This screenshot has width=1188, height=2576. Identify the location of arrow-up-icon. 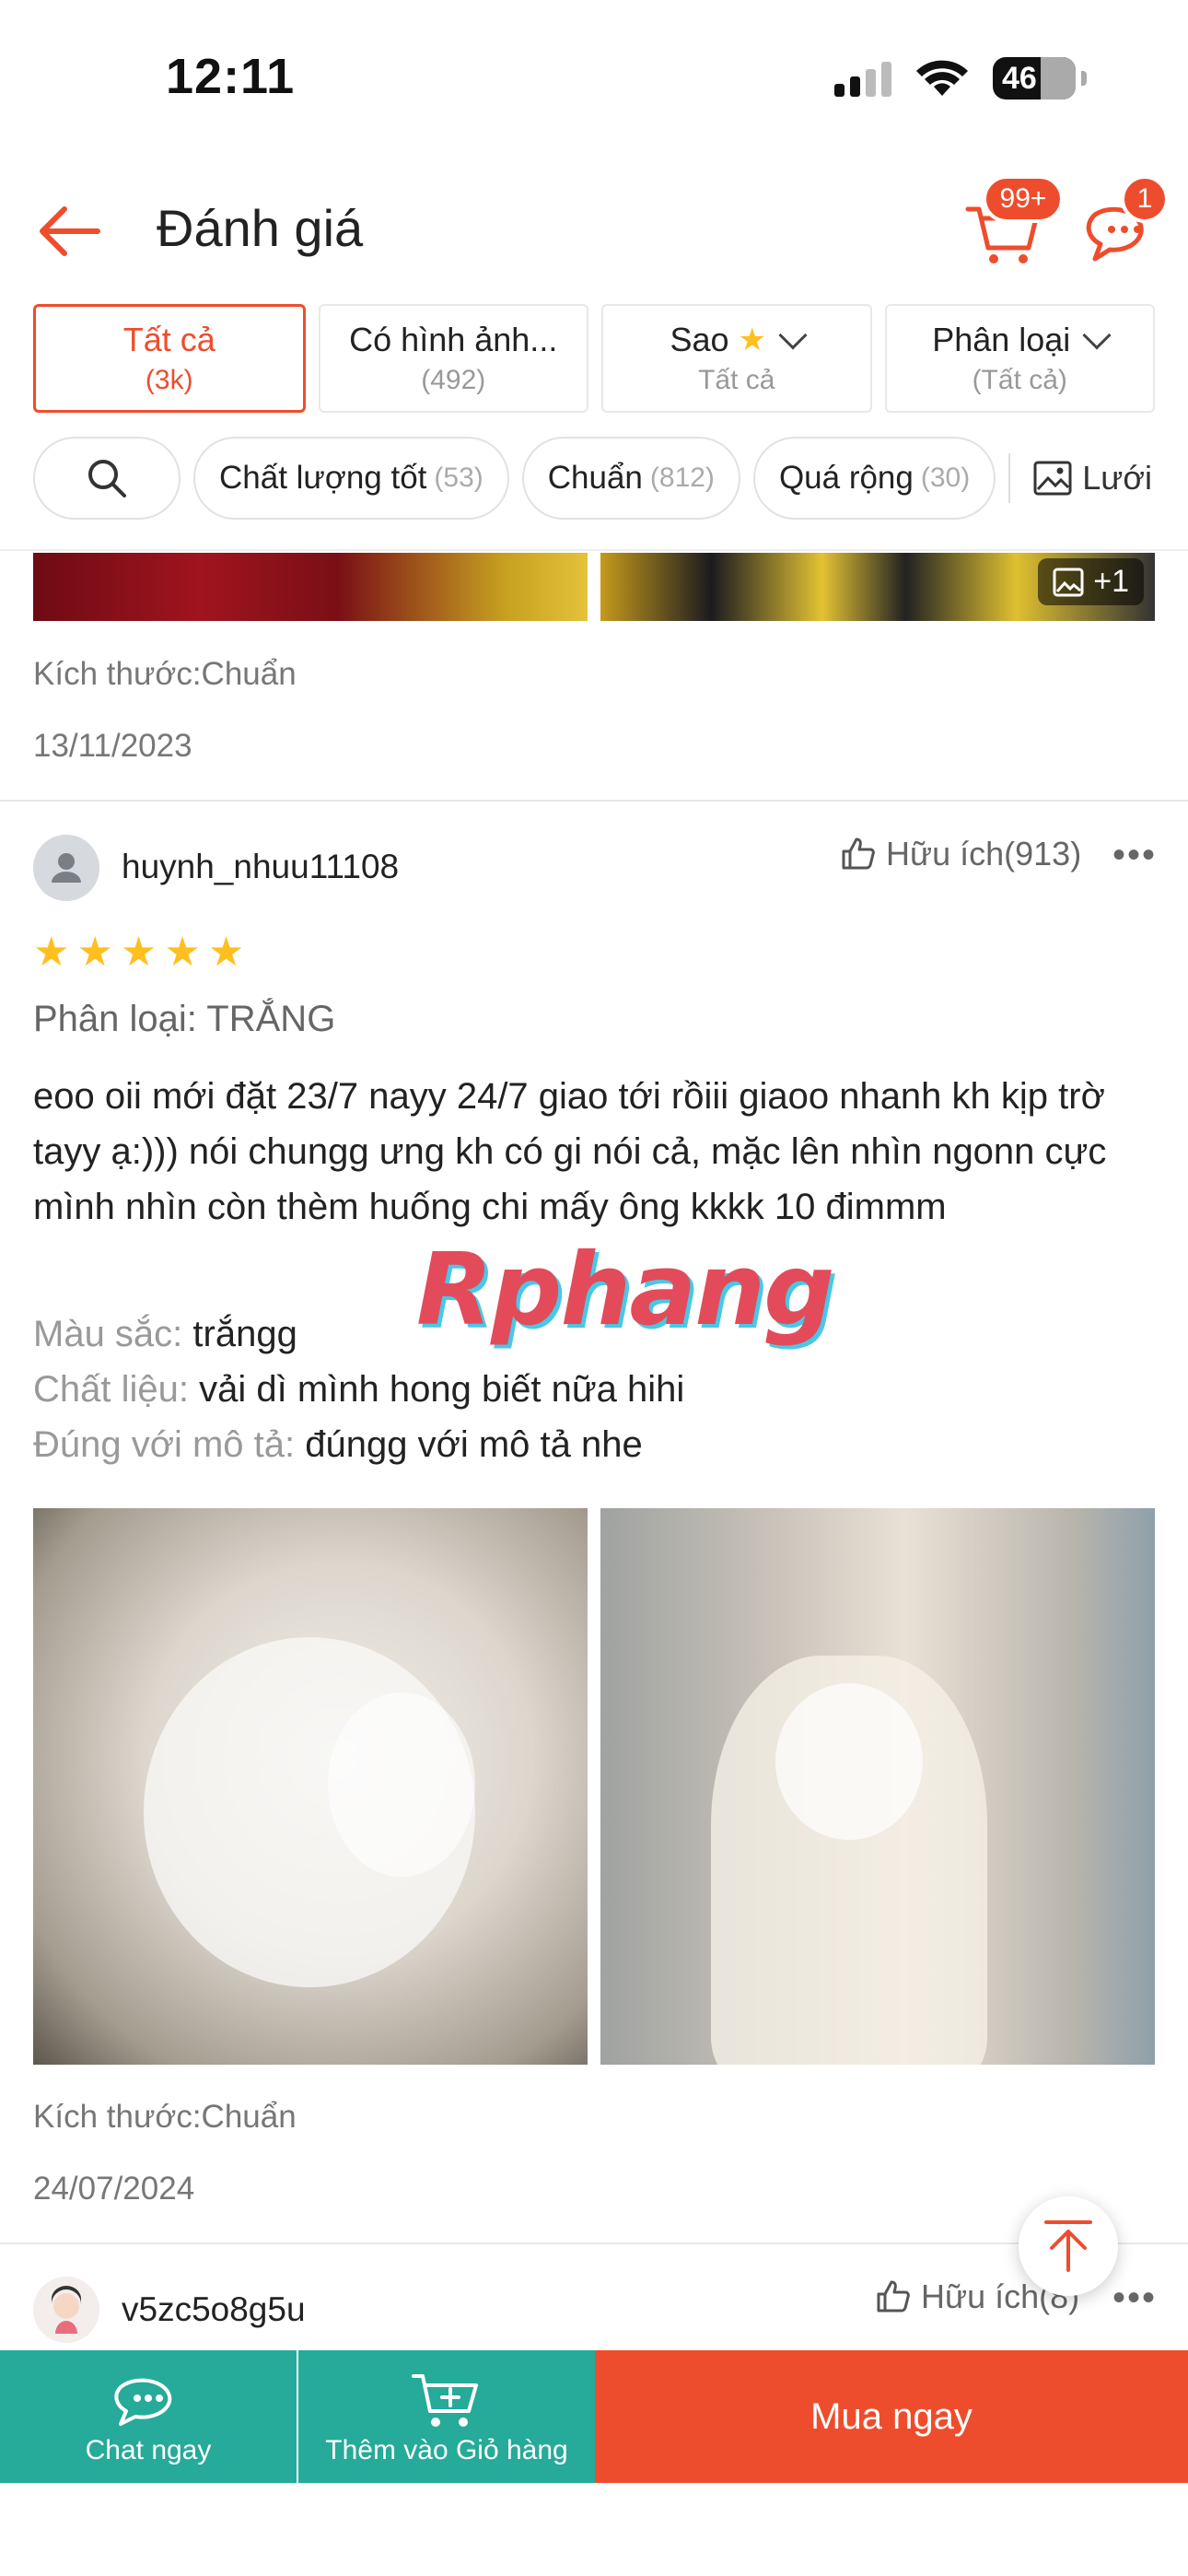
(1068, 2246).